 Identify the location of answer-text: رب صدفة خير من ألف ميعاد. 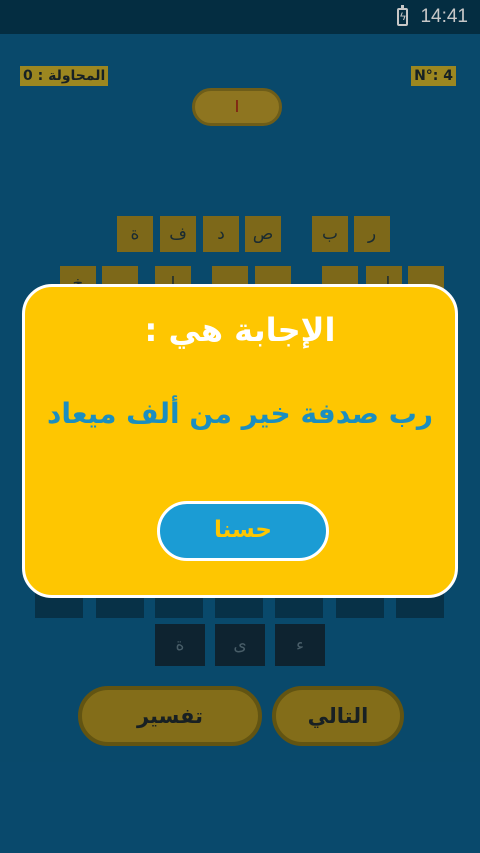
(239, 413).